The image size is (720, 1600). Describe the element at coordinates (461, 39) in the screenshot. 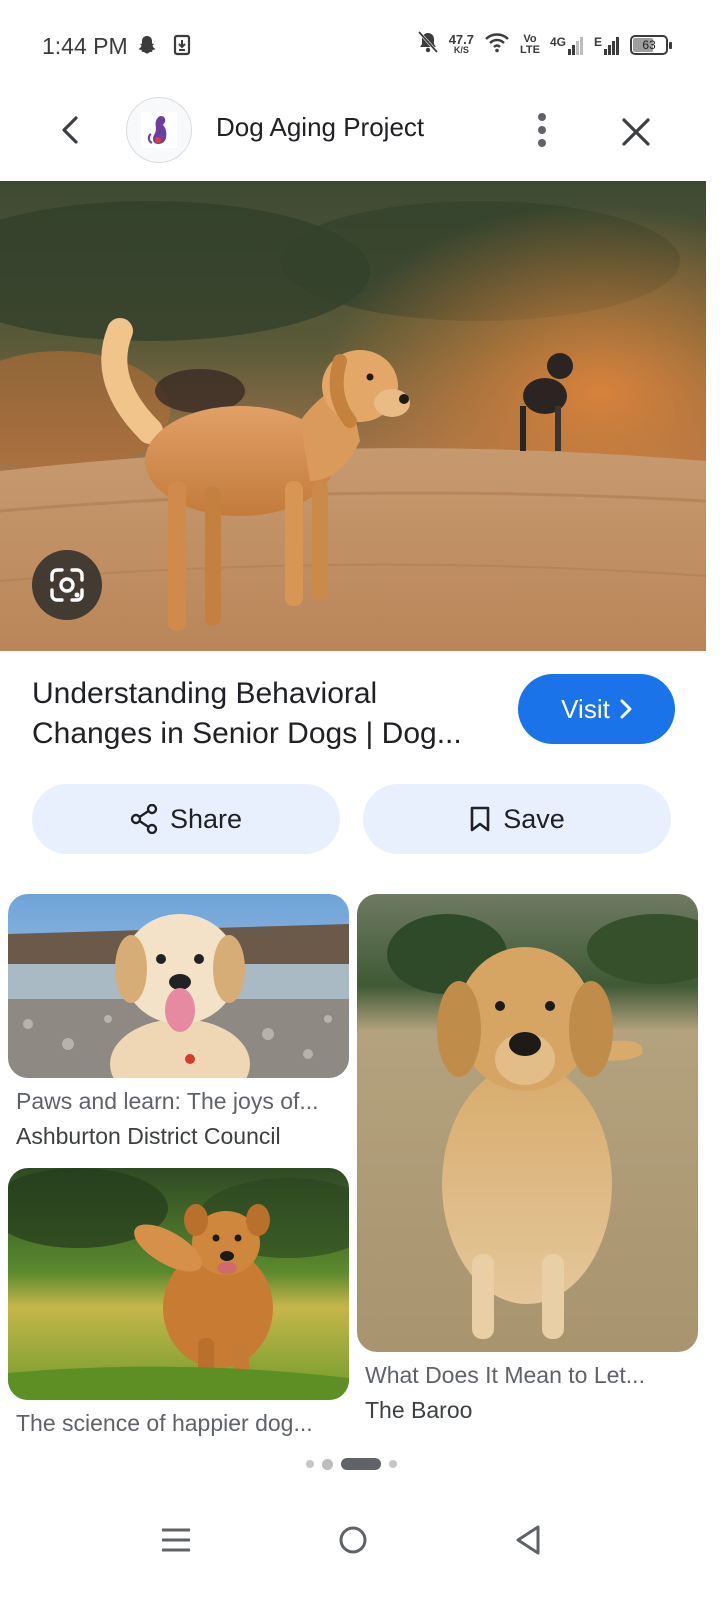

I see `net-speed-value: 47.7` at that location.